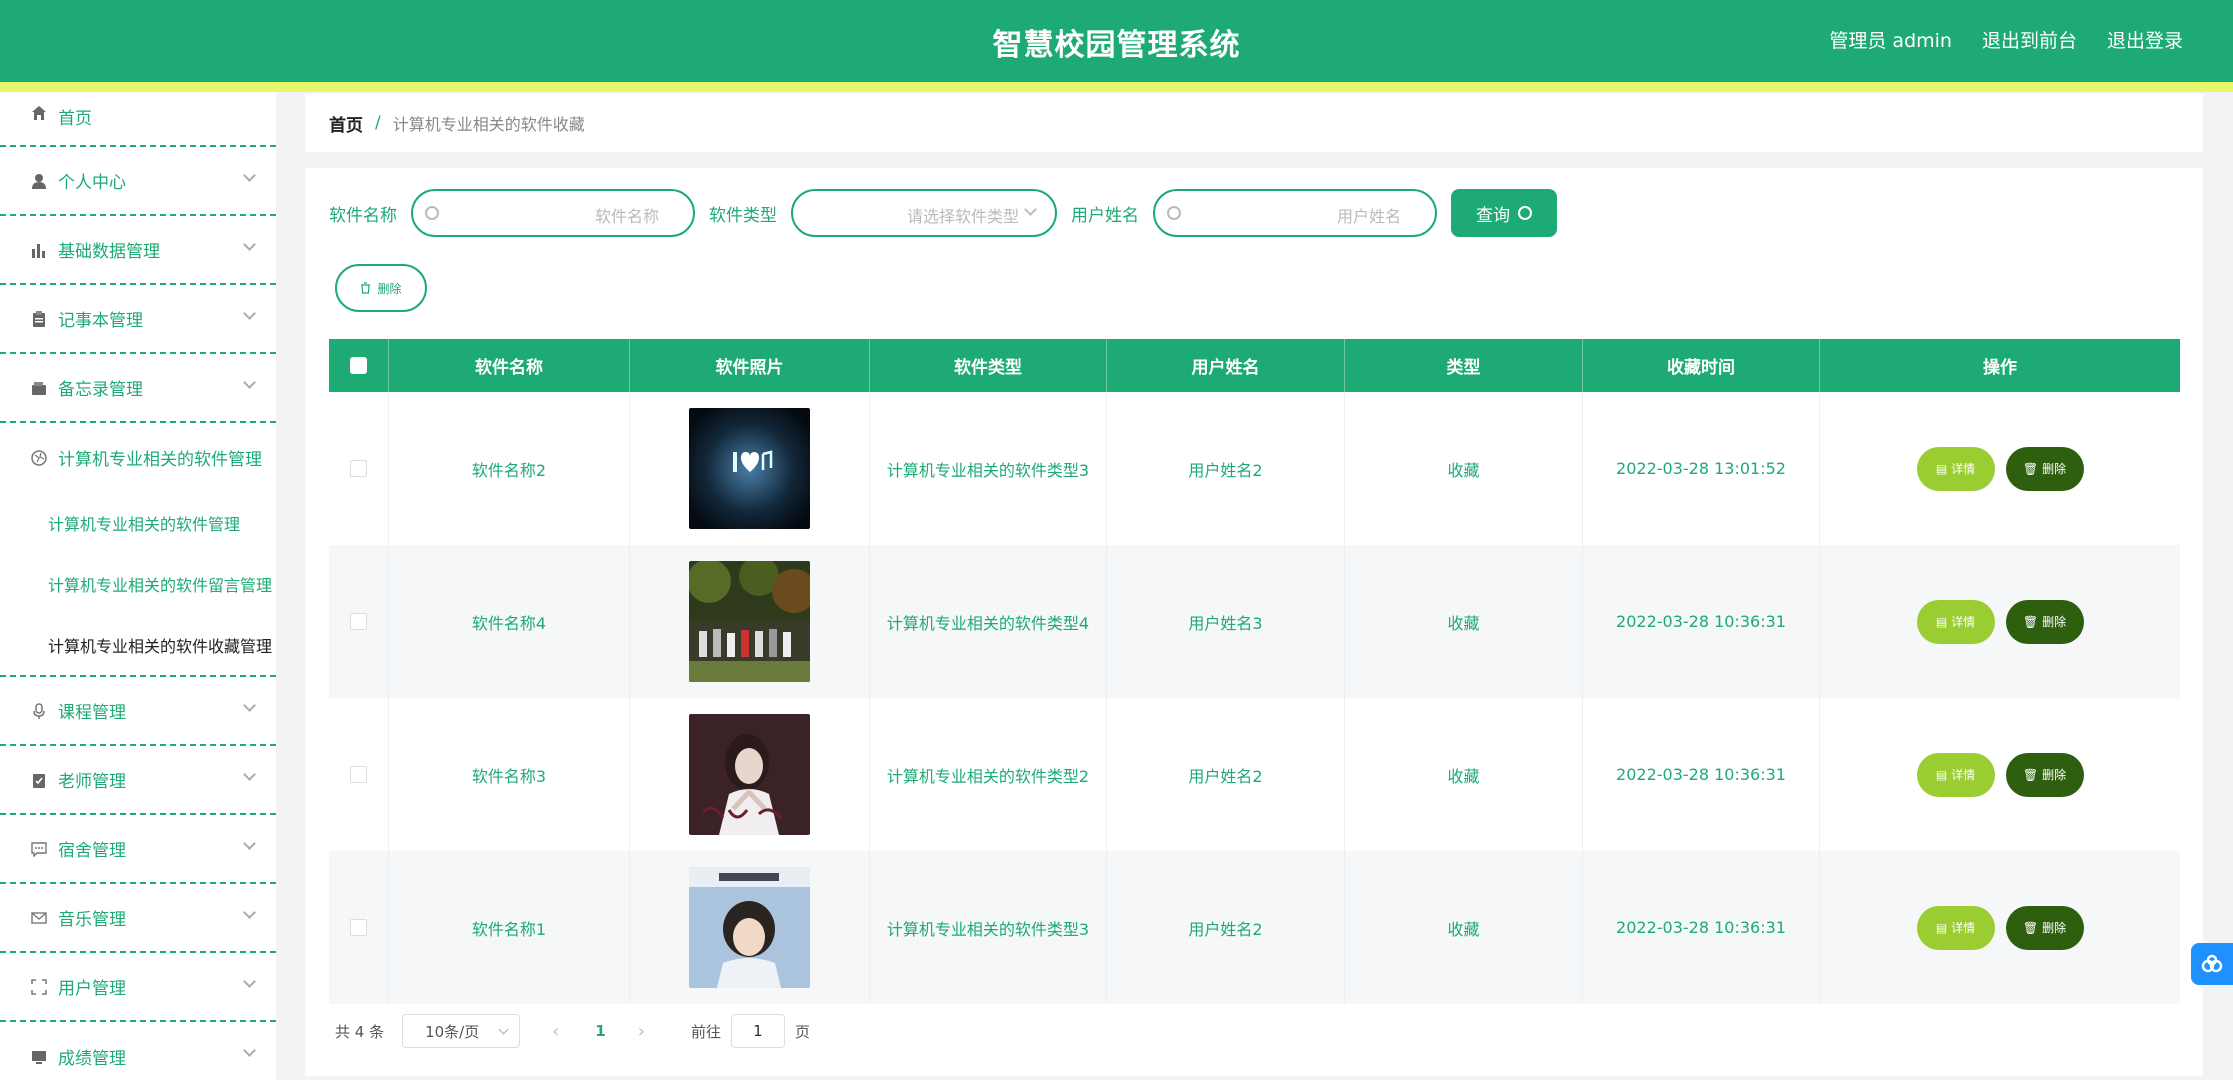 This screenshot has width=2233, height=1080. I want to click on sidebar-item-label: 计算机专业相关的软件管理, so click(160, 460).